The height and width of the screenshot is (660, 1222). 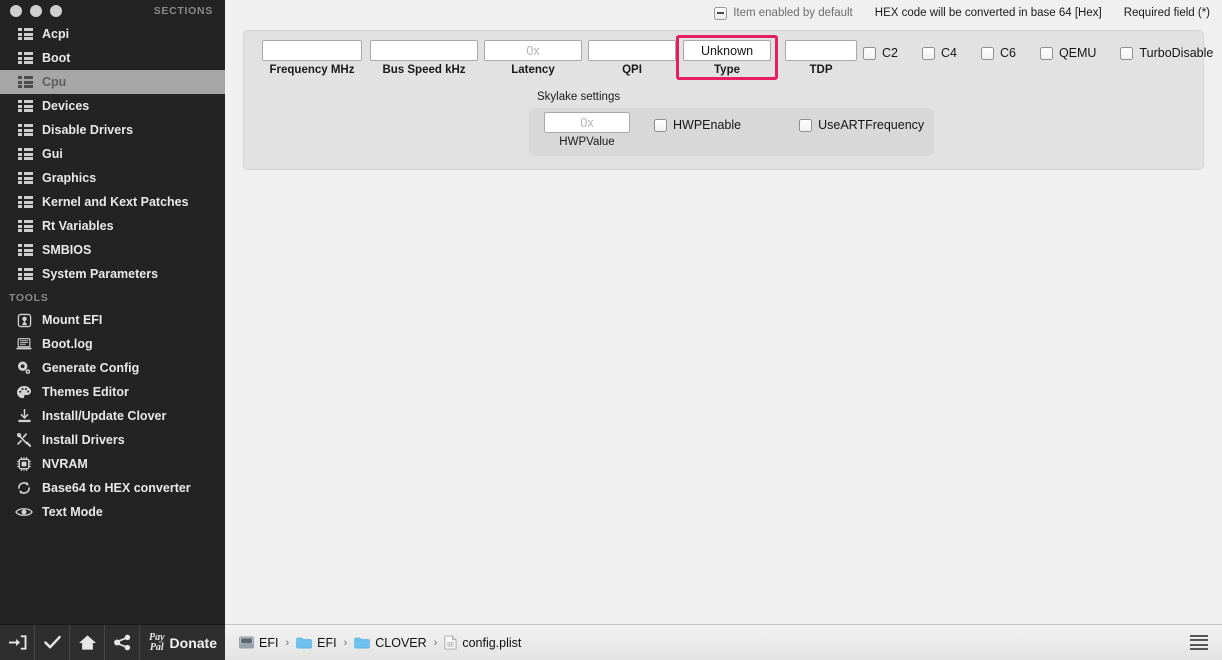 I want to click on field-bus-speed: Bus Speed kHz, so click(x=424, y=58).